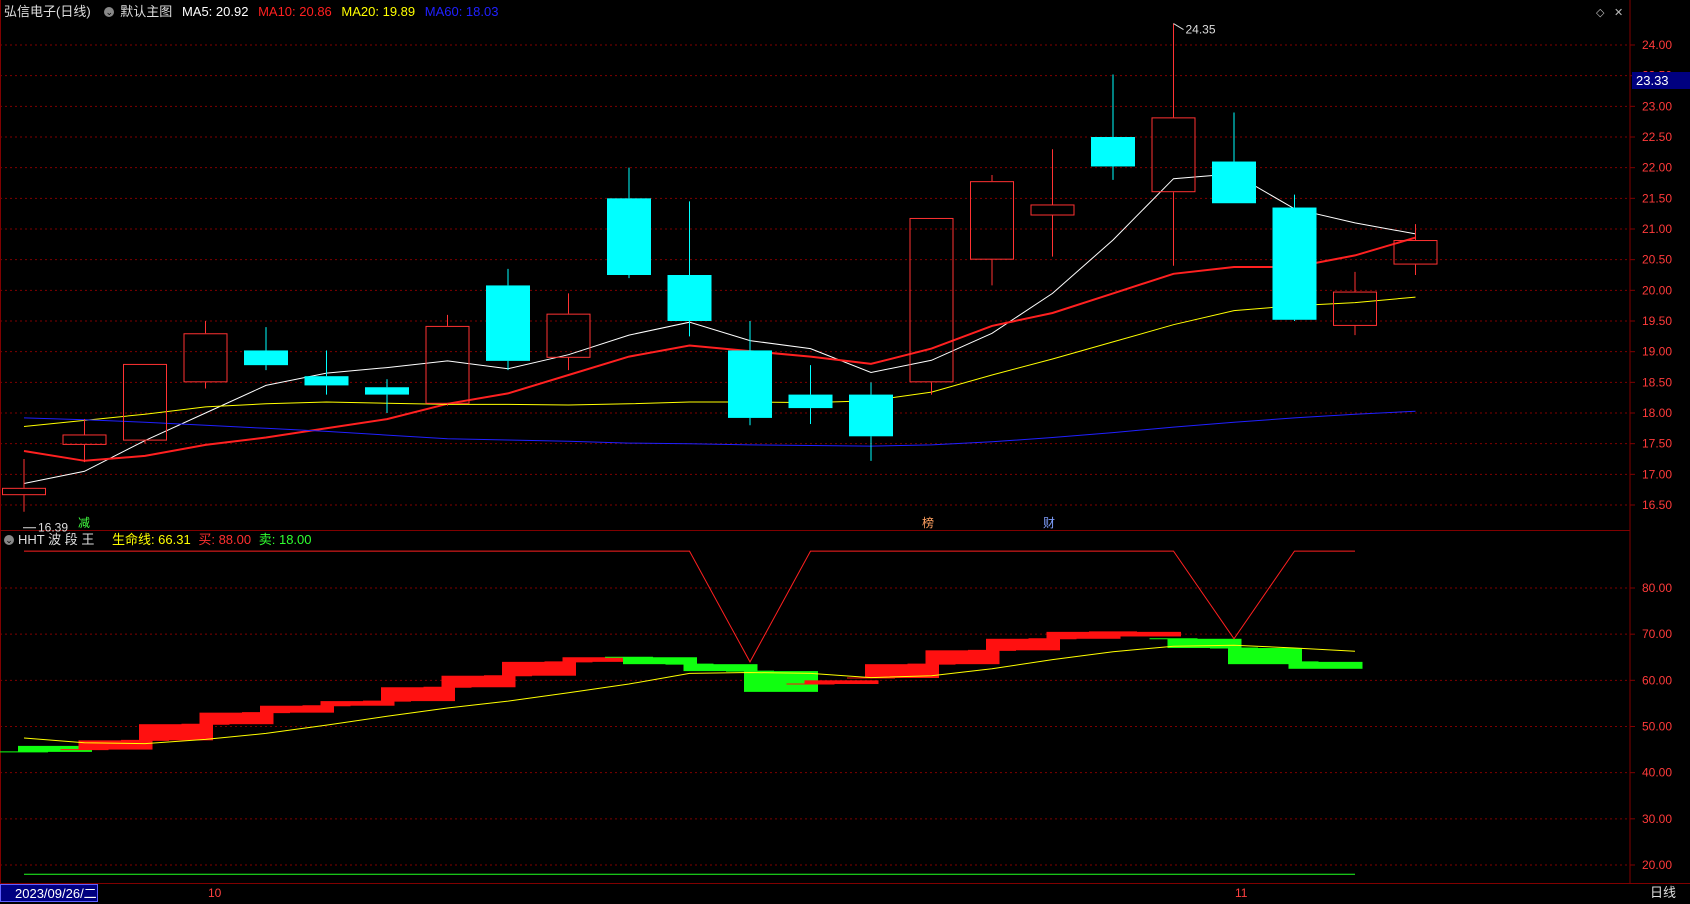 The image size is (1690, 904). What do you see at coordinates (1657, 727) in the screenshot?
I see `y-tick-label: 50.00` at bounding box center [1657, 727].